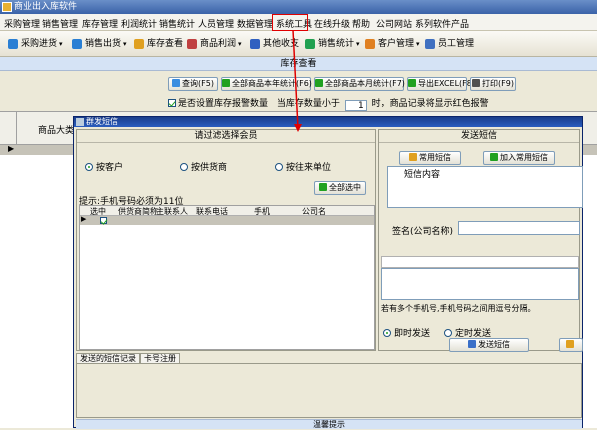  I want to click on profit-label: 商品利润, so click(218, 44).